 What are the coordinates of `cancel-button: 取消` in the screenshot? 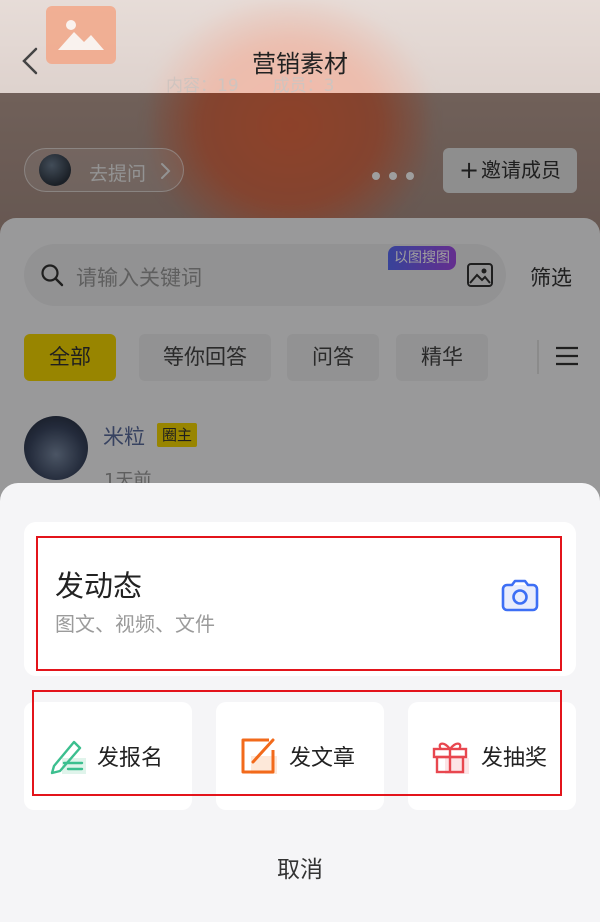 It's located at (300, 867).